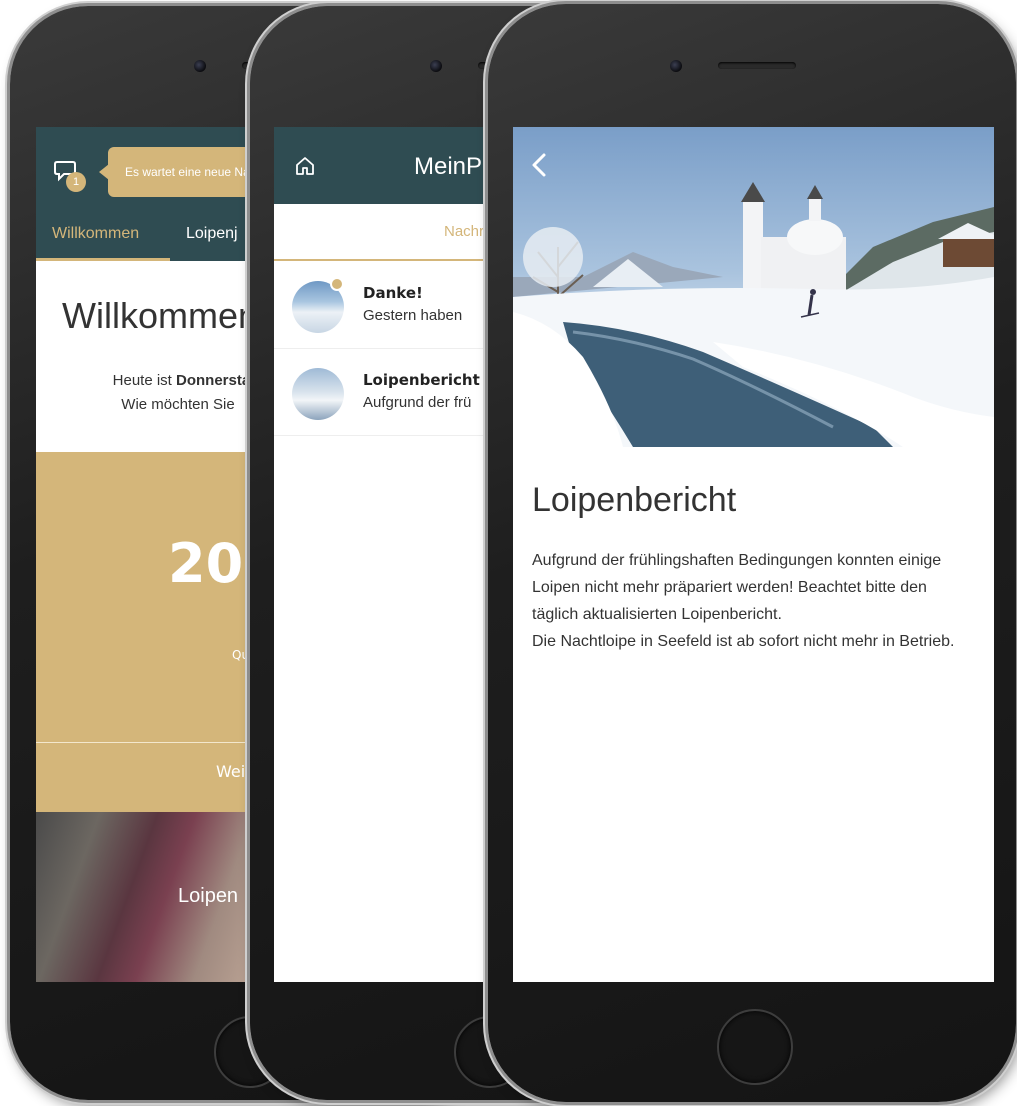  I want to click on home-button, so click(755, 1047).